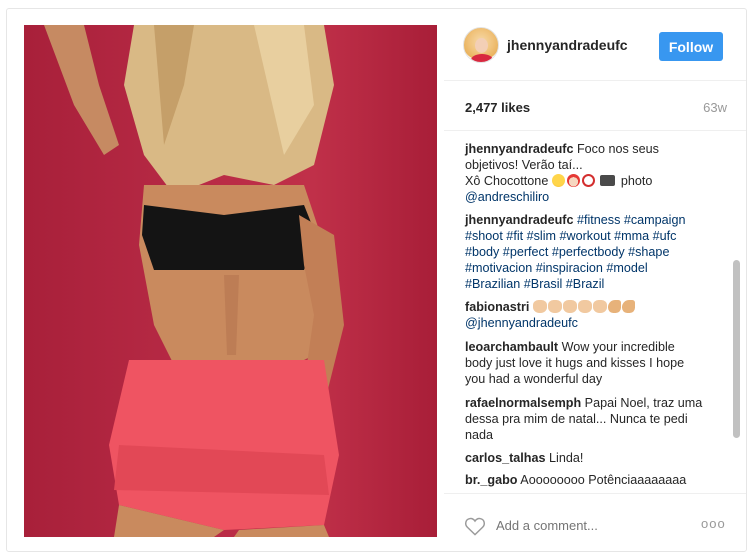 The height and width of the screenshot is (558, 753). What do you see at coordinates (475, 526) in the screenshot?
I see `heart-icon` at bounding box center [475, 526].